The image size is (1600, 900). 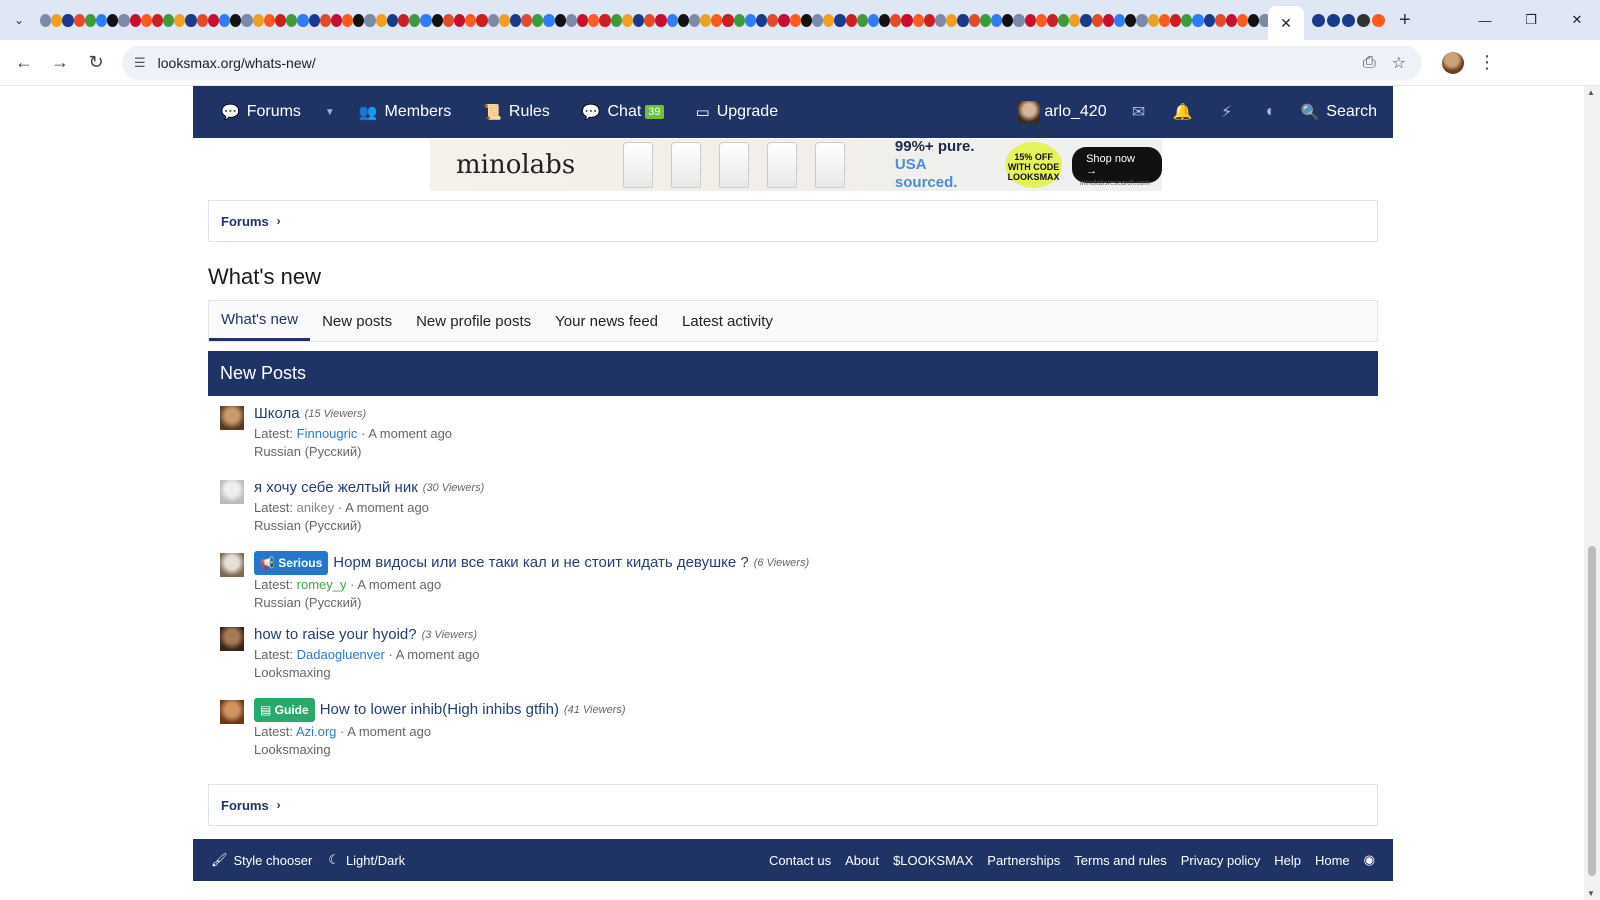 I want to click on footer-partnerships-link: Partnerships, so click(x=1023, y=860).